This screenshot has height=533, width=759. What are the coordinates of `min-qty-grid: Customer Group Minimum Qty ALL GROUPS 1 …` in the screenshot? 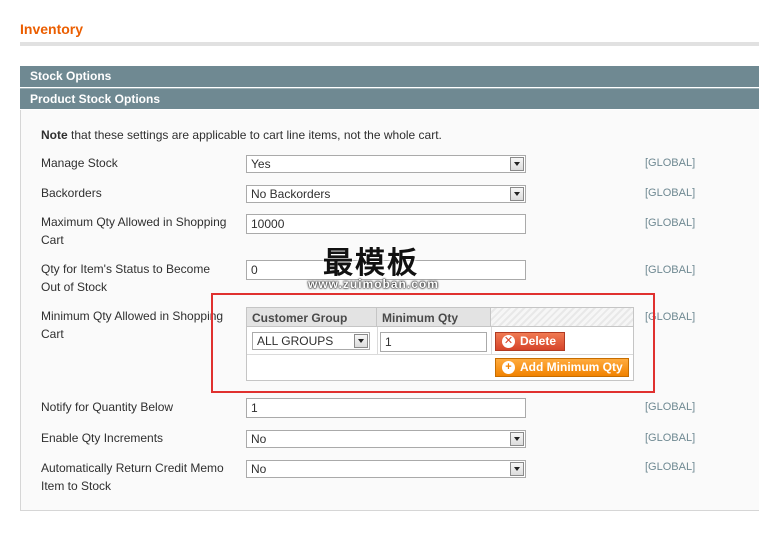 It's located at (440, 344).